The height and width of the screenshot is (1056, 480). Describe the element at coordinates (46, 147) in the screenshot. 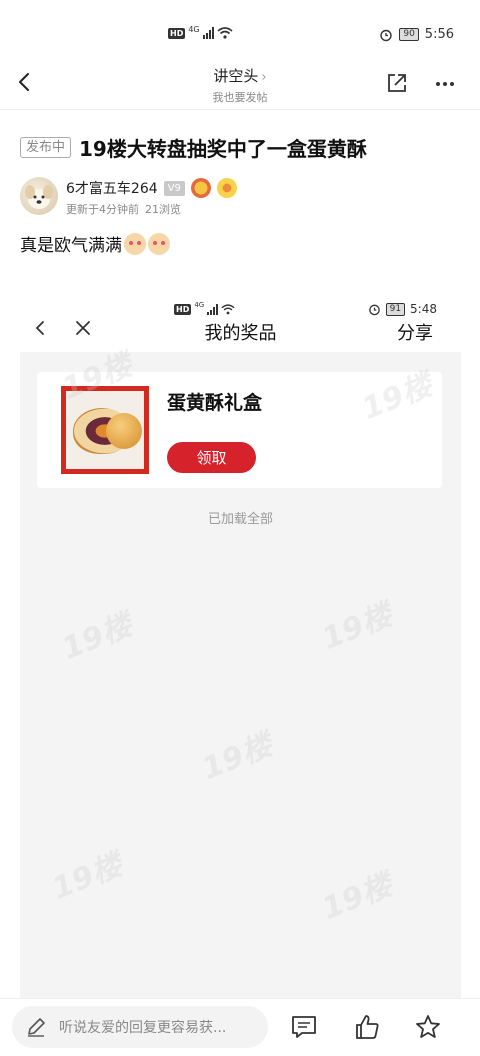

I see `status-badge: 发布中` at that location.